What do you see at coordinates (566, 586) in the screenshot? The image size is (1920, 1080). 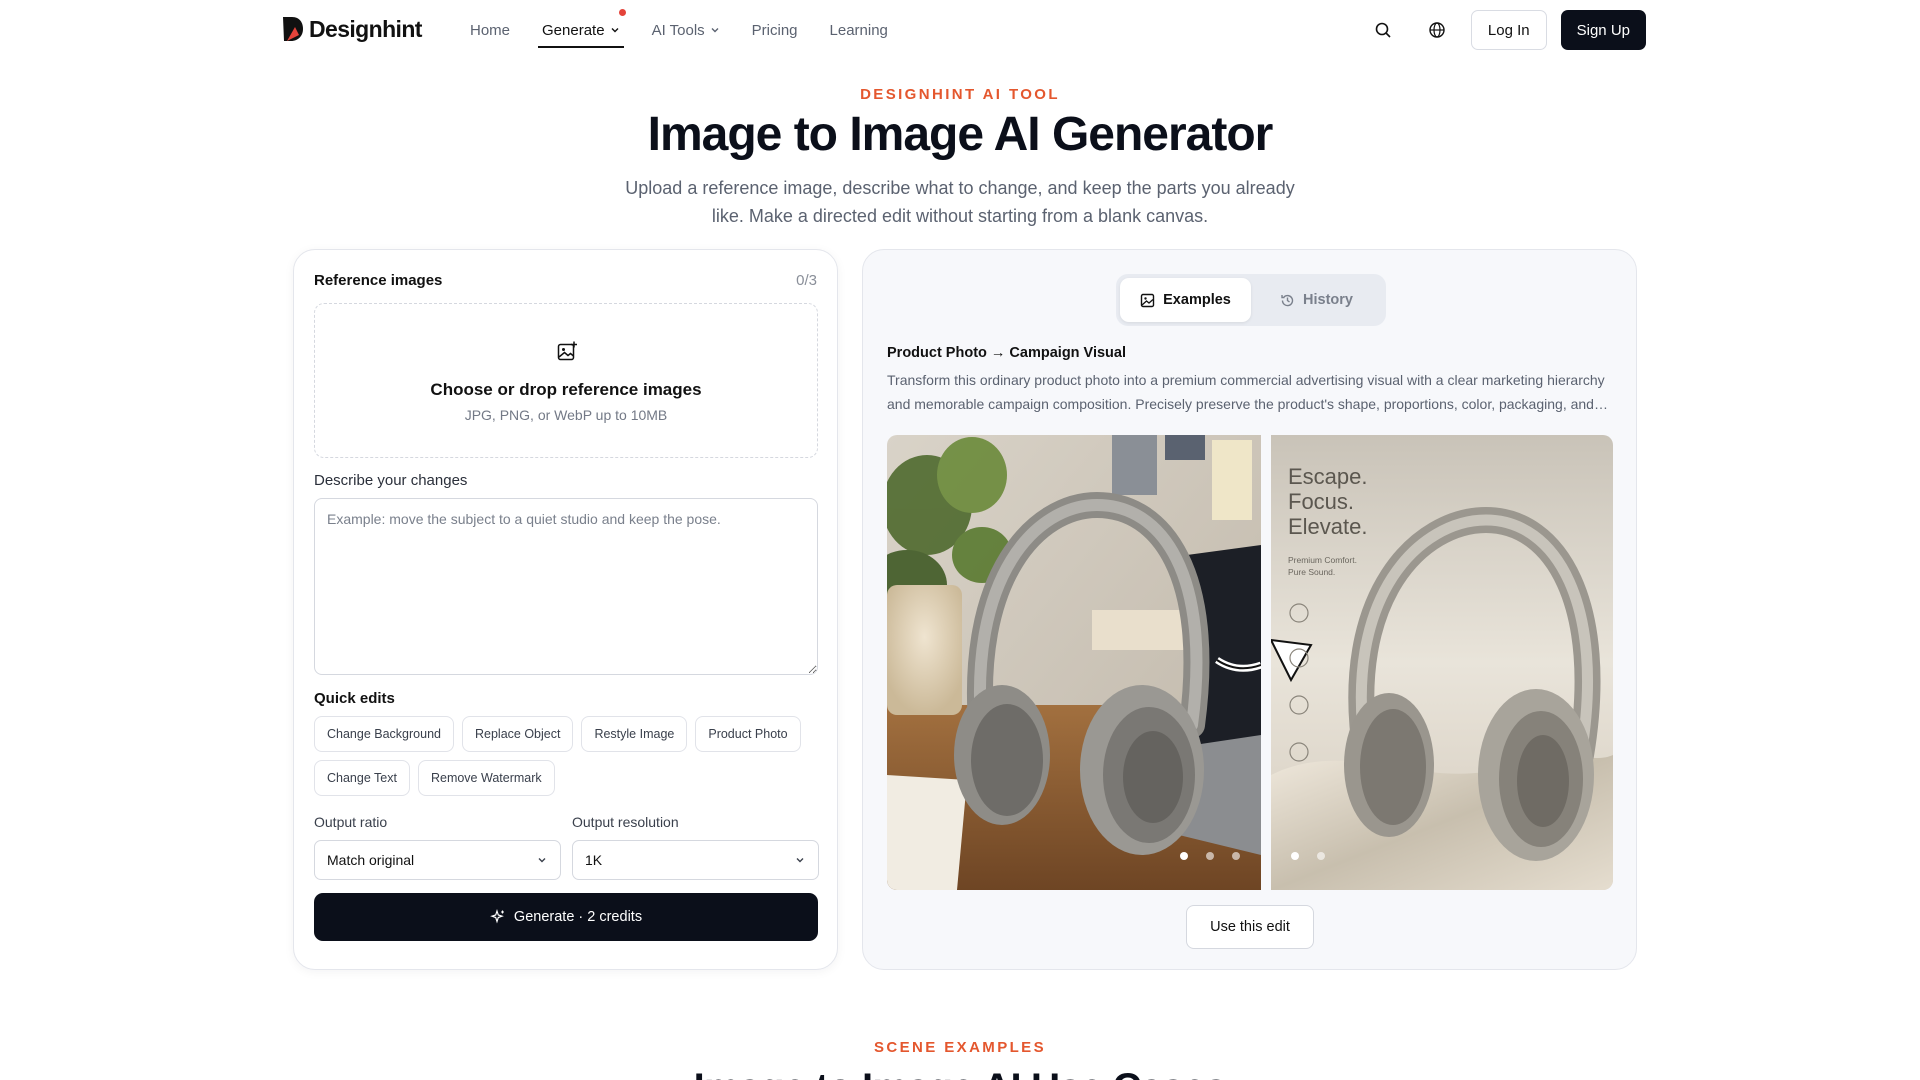 I see `describe-changes-input` at bounding box center [566, 586].